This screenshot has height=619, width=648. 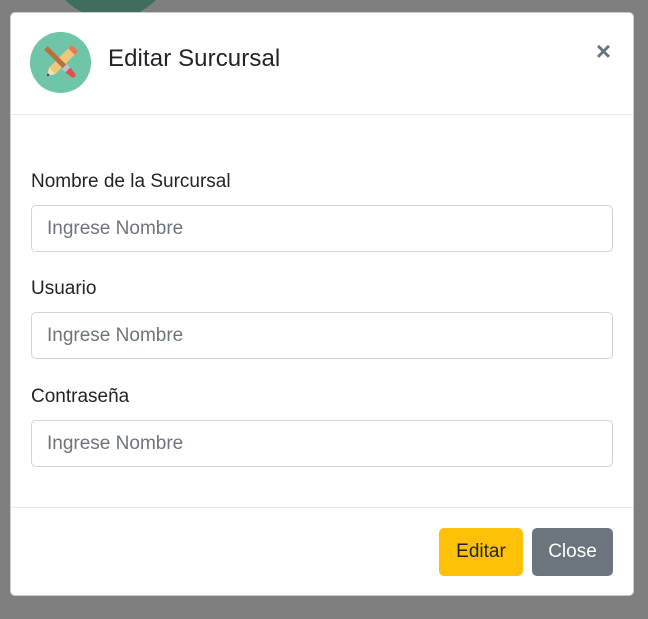 I want to click on modal-title: Editar Surcursal, so click(x=194, y=58).